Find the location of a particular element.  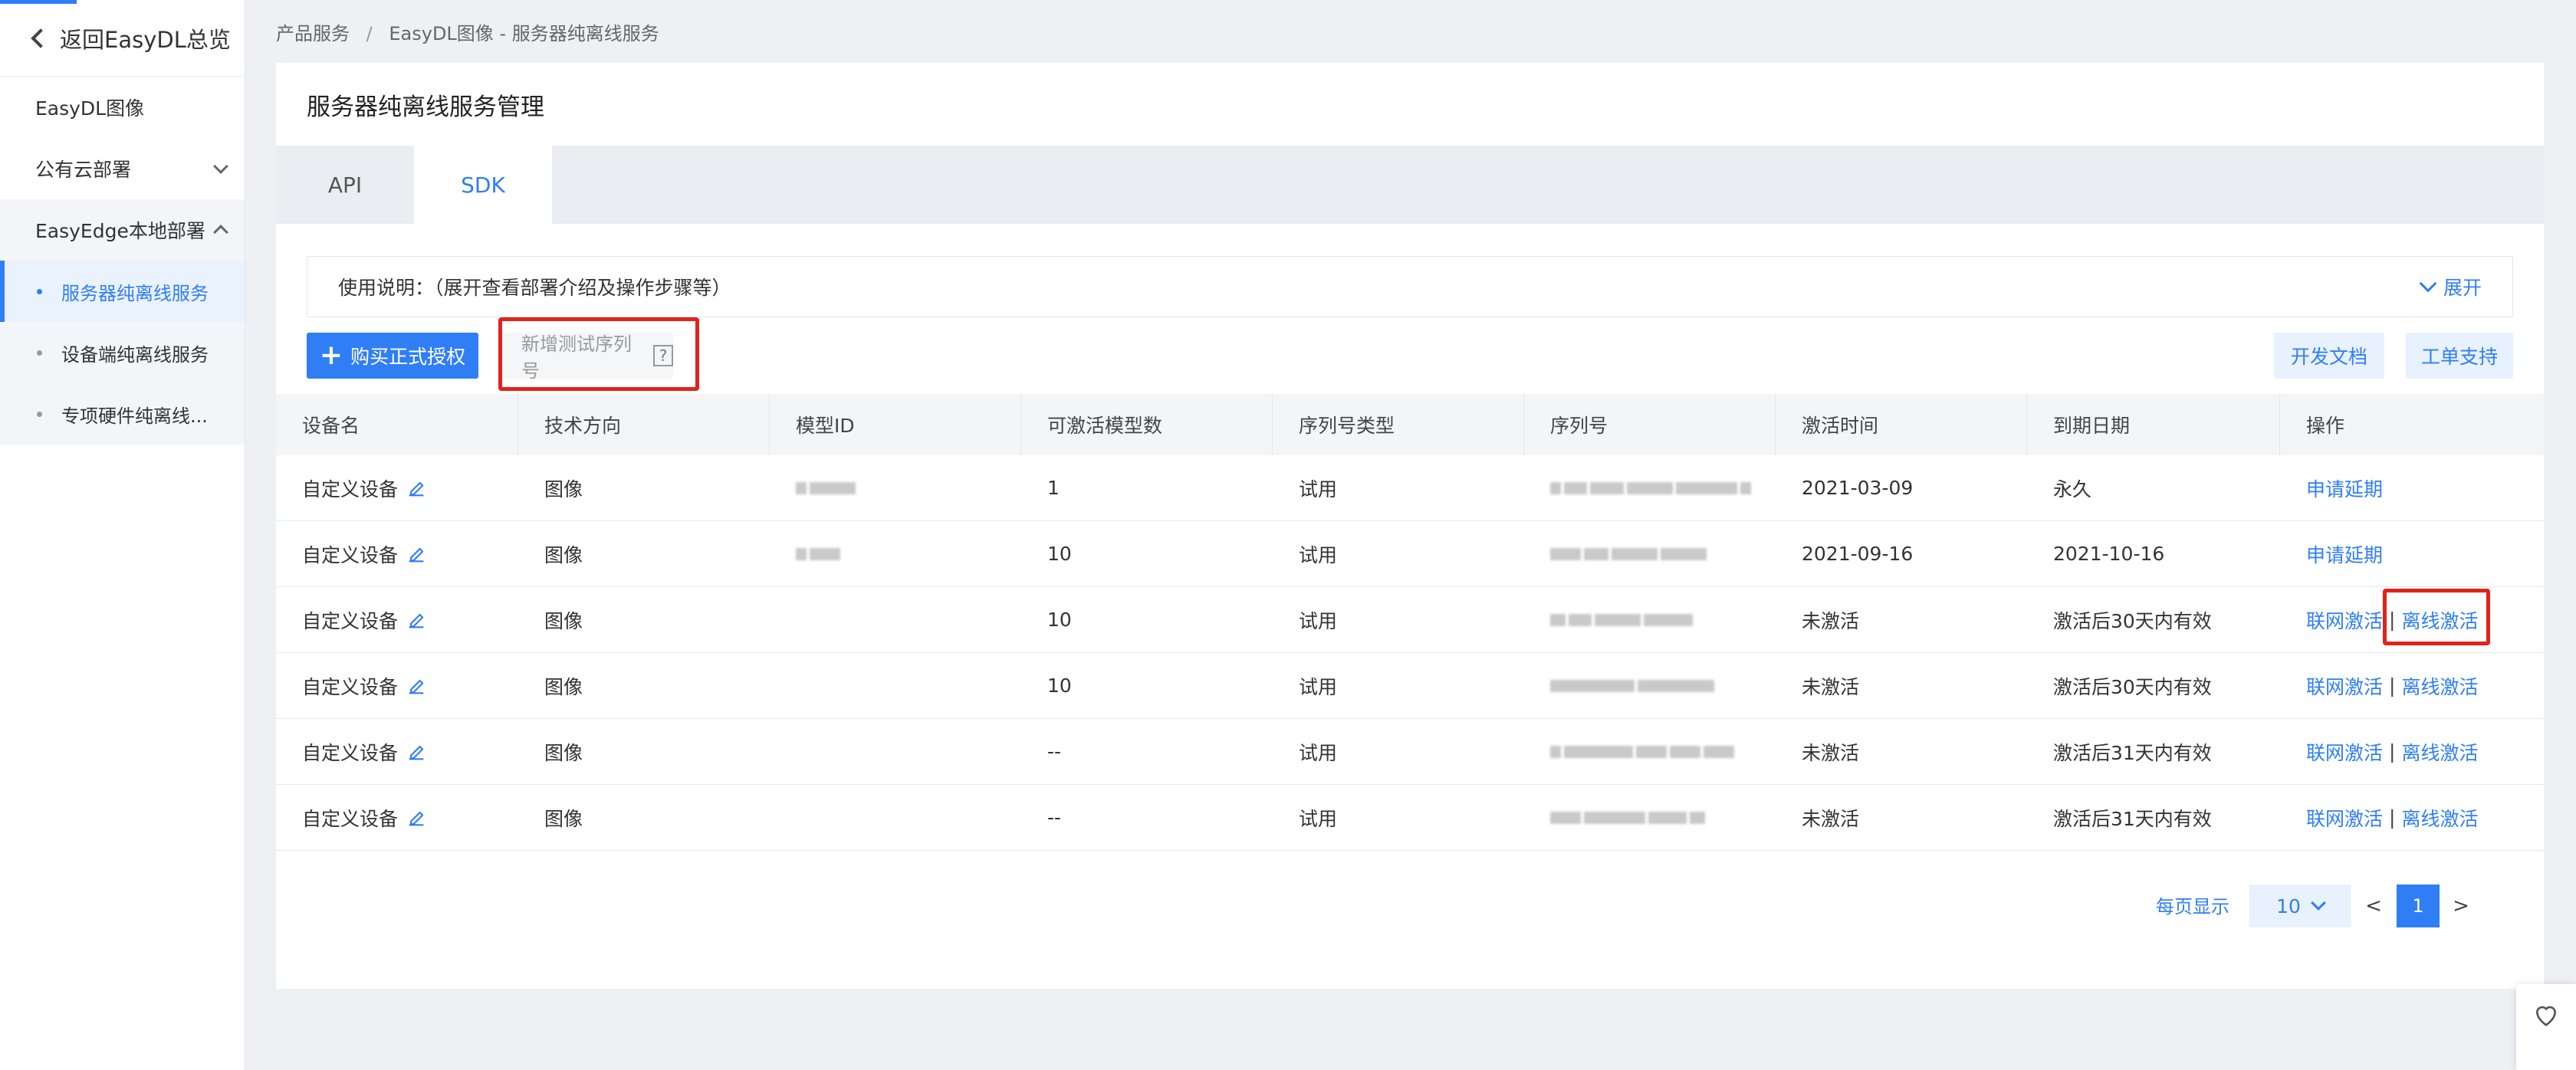

highlight-box-offline-activate is located at coordinates (2436, 617).